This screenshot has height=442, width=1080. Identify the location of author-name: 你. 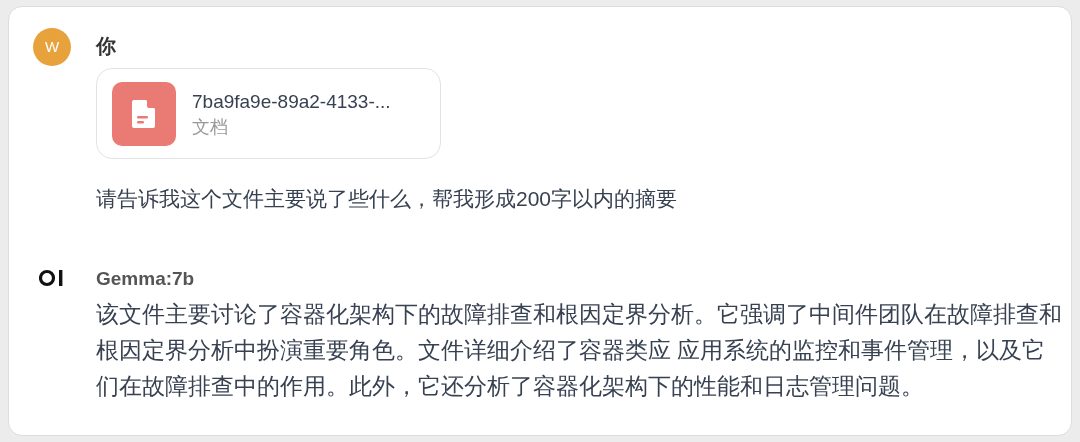
(106, 46).